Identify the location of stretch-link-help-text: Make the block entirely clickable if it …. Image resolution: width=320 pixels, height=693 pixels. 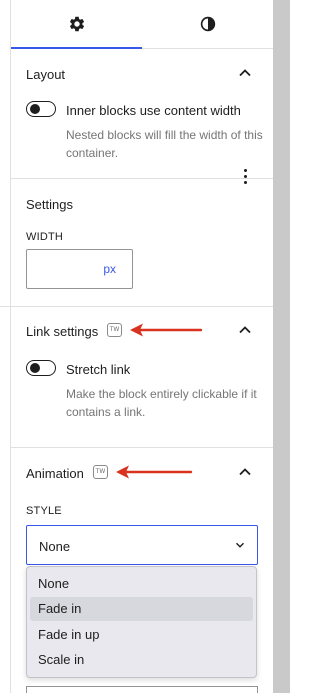
(161, 403).